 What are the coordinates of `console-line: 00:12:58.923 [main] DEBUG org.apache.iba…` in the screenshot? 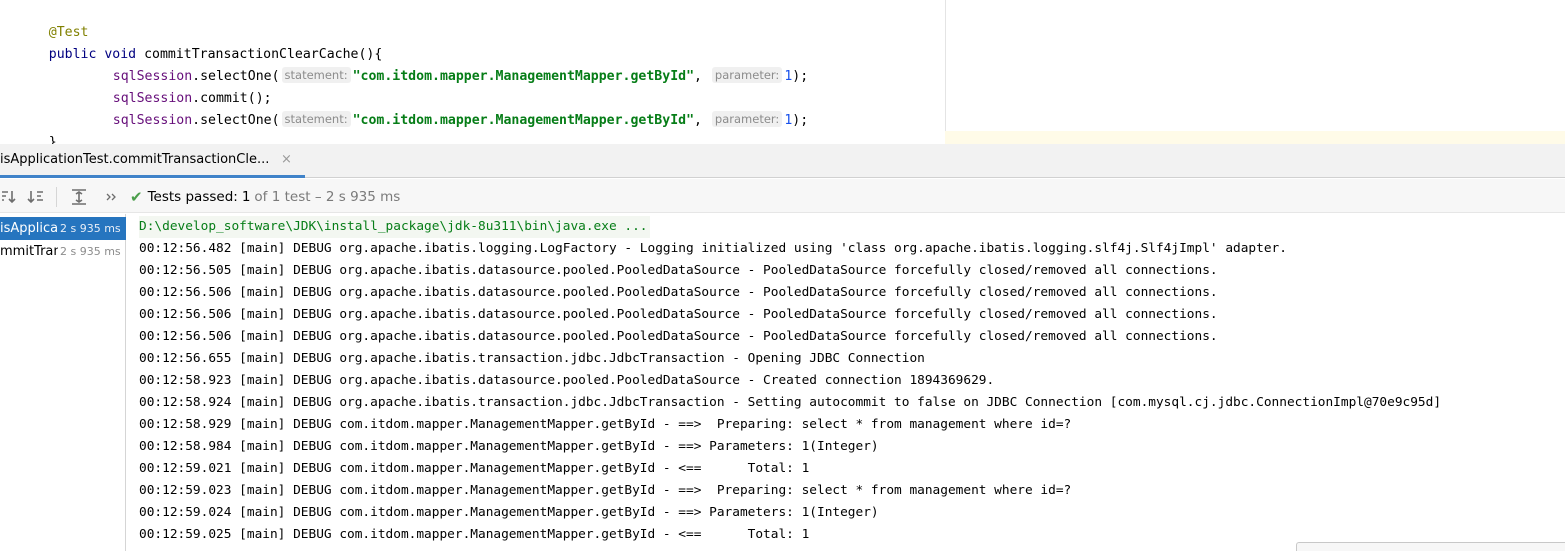 It's located at (567, 380).